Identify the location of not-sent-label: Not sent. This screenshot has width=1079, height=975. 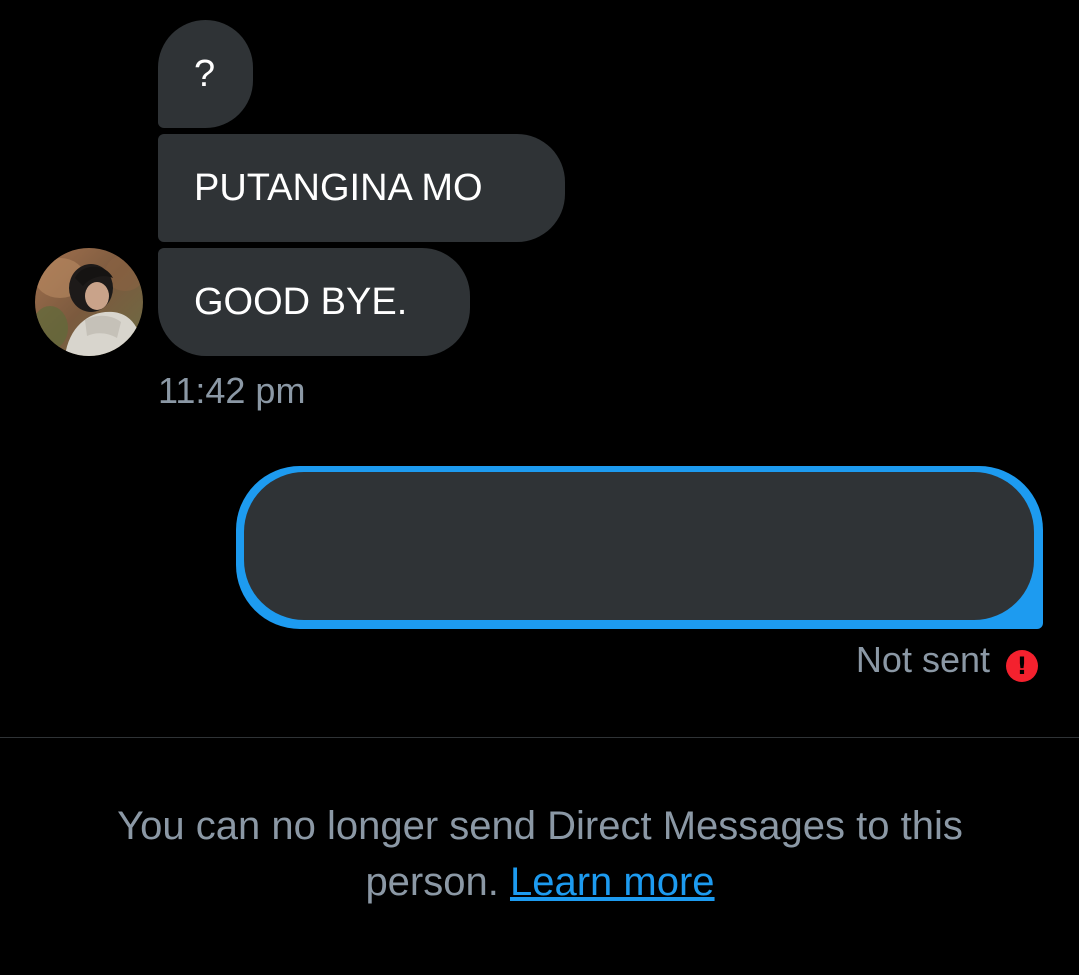
(922, 659).